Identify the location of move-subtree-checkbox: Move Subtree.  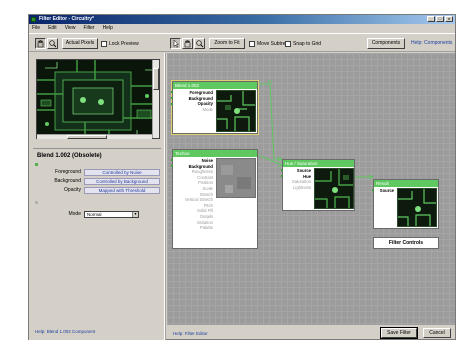
(268, 43).